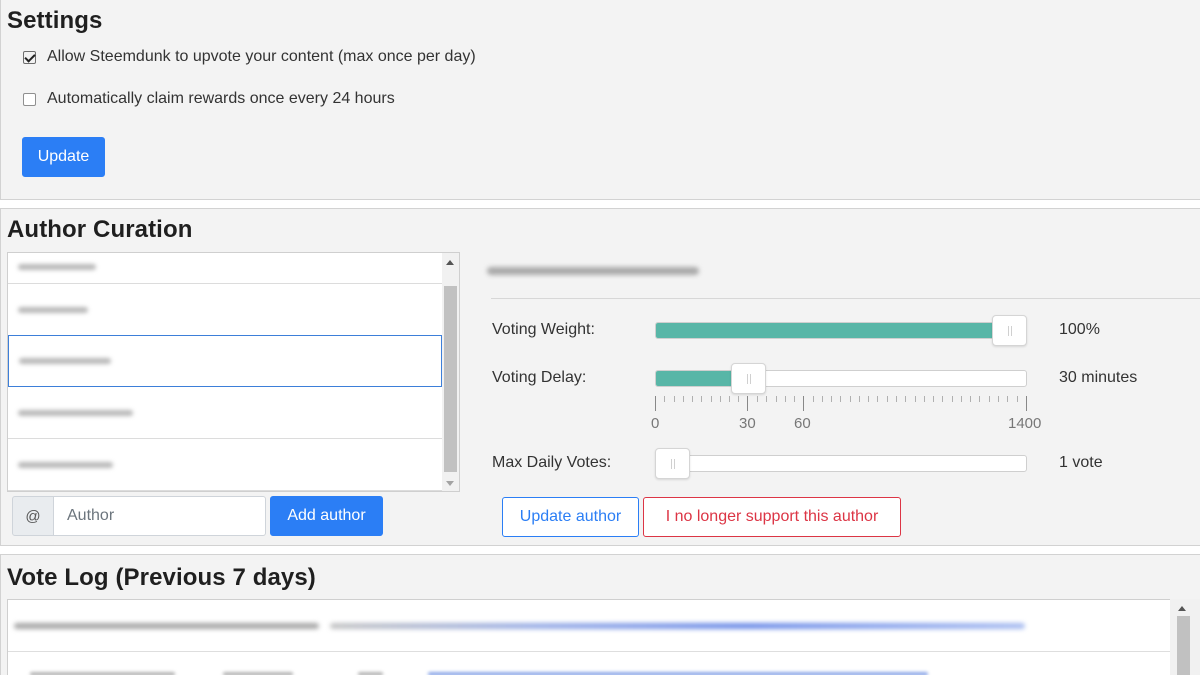 This screenshot has height=675, width=1200. Describe the element at coordinates (1081, 462) in the screenshot. I see `max-daily-votes-value: 1 vote` at that location.